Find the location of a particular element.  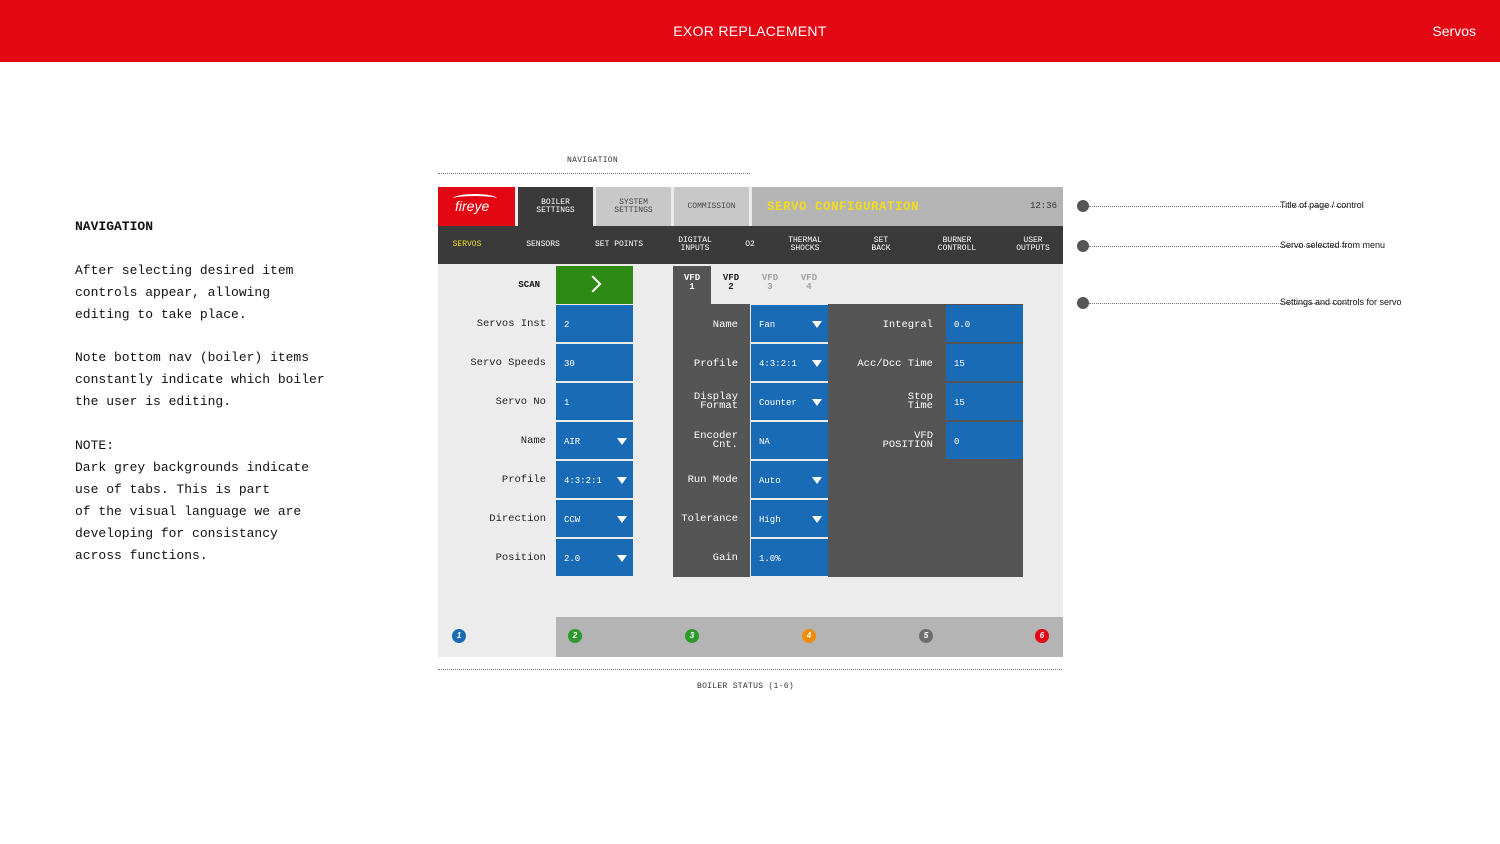

run-mode-select: Auto is located at coordinates (789, 479).